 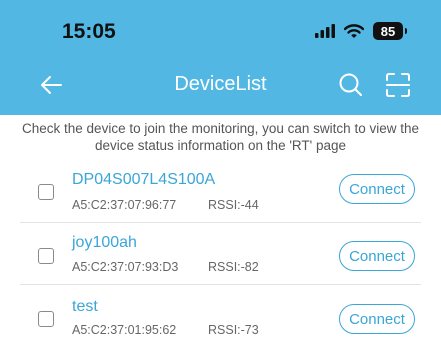 I want to click on status-icons: 85, so click(x=361, y=31).